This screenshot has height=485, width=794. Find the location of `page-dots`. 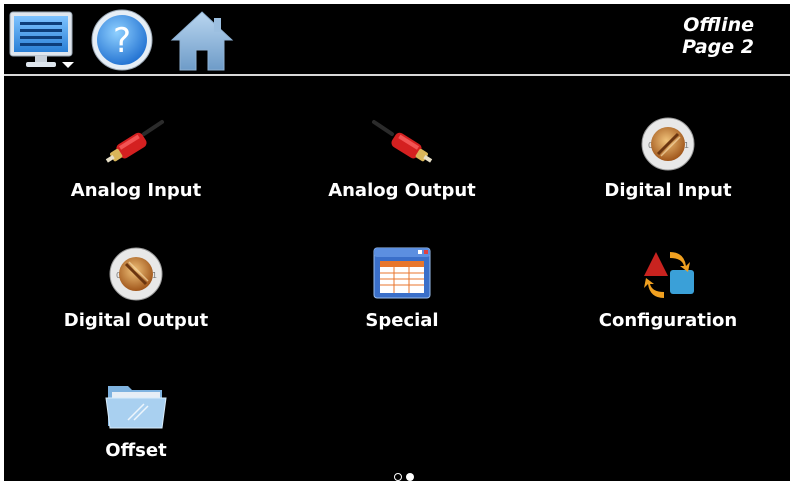

page-dots is located at coordinates (404, 476).